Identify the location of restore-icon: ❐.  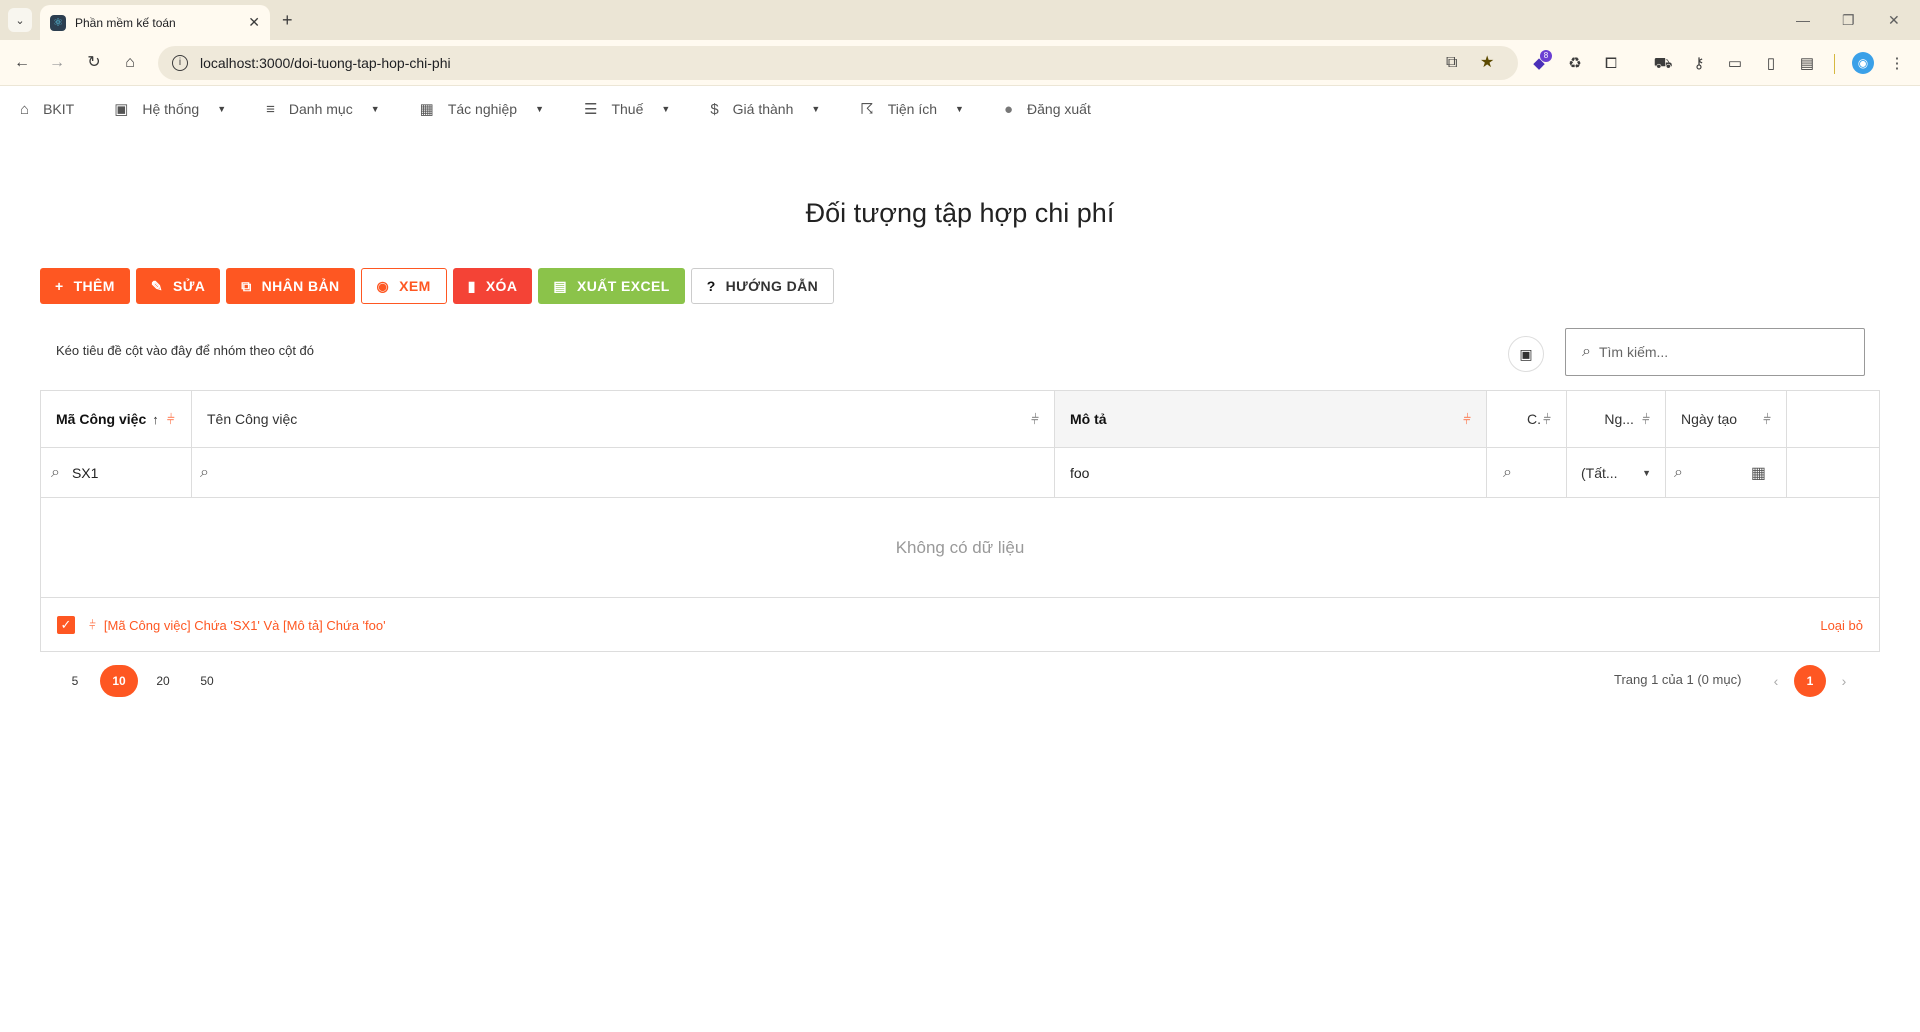
(1848, 20).